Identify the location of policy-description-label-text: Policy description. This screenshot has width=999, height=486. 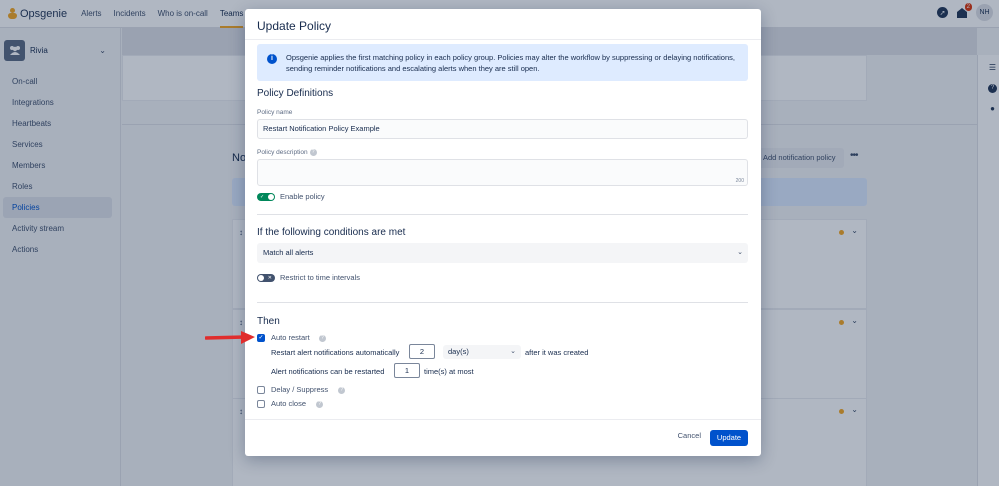
(282, 153).